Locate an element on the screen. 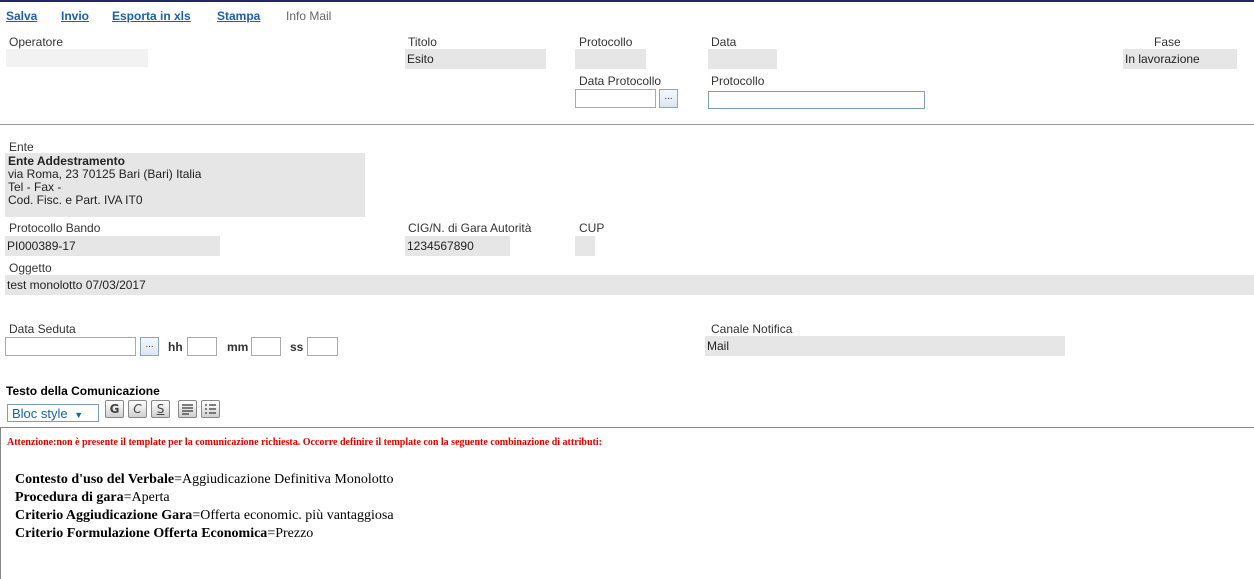 Image resolution: width=1254 pixels, height=579 pixels. ente-cod-fisc: Cod. Fisc. e Part. IVA IT0 is located at coordinates (75, 200).